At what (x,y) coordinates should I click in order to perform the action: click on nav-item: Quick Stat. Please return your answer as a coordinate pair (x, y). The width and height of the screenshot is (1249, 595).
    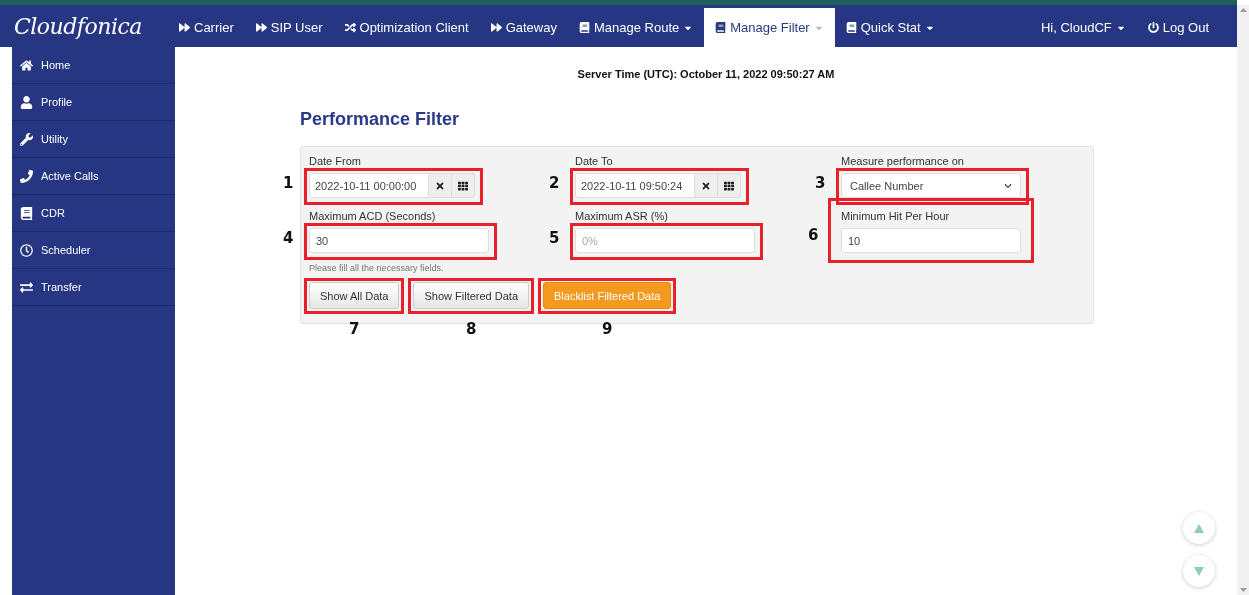
    Looking at the image, I should click on (890, 27).